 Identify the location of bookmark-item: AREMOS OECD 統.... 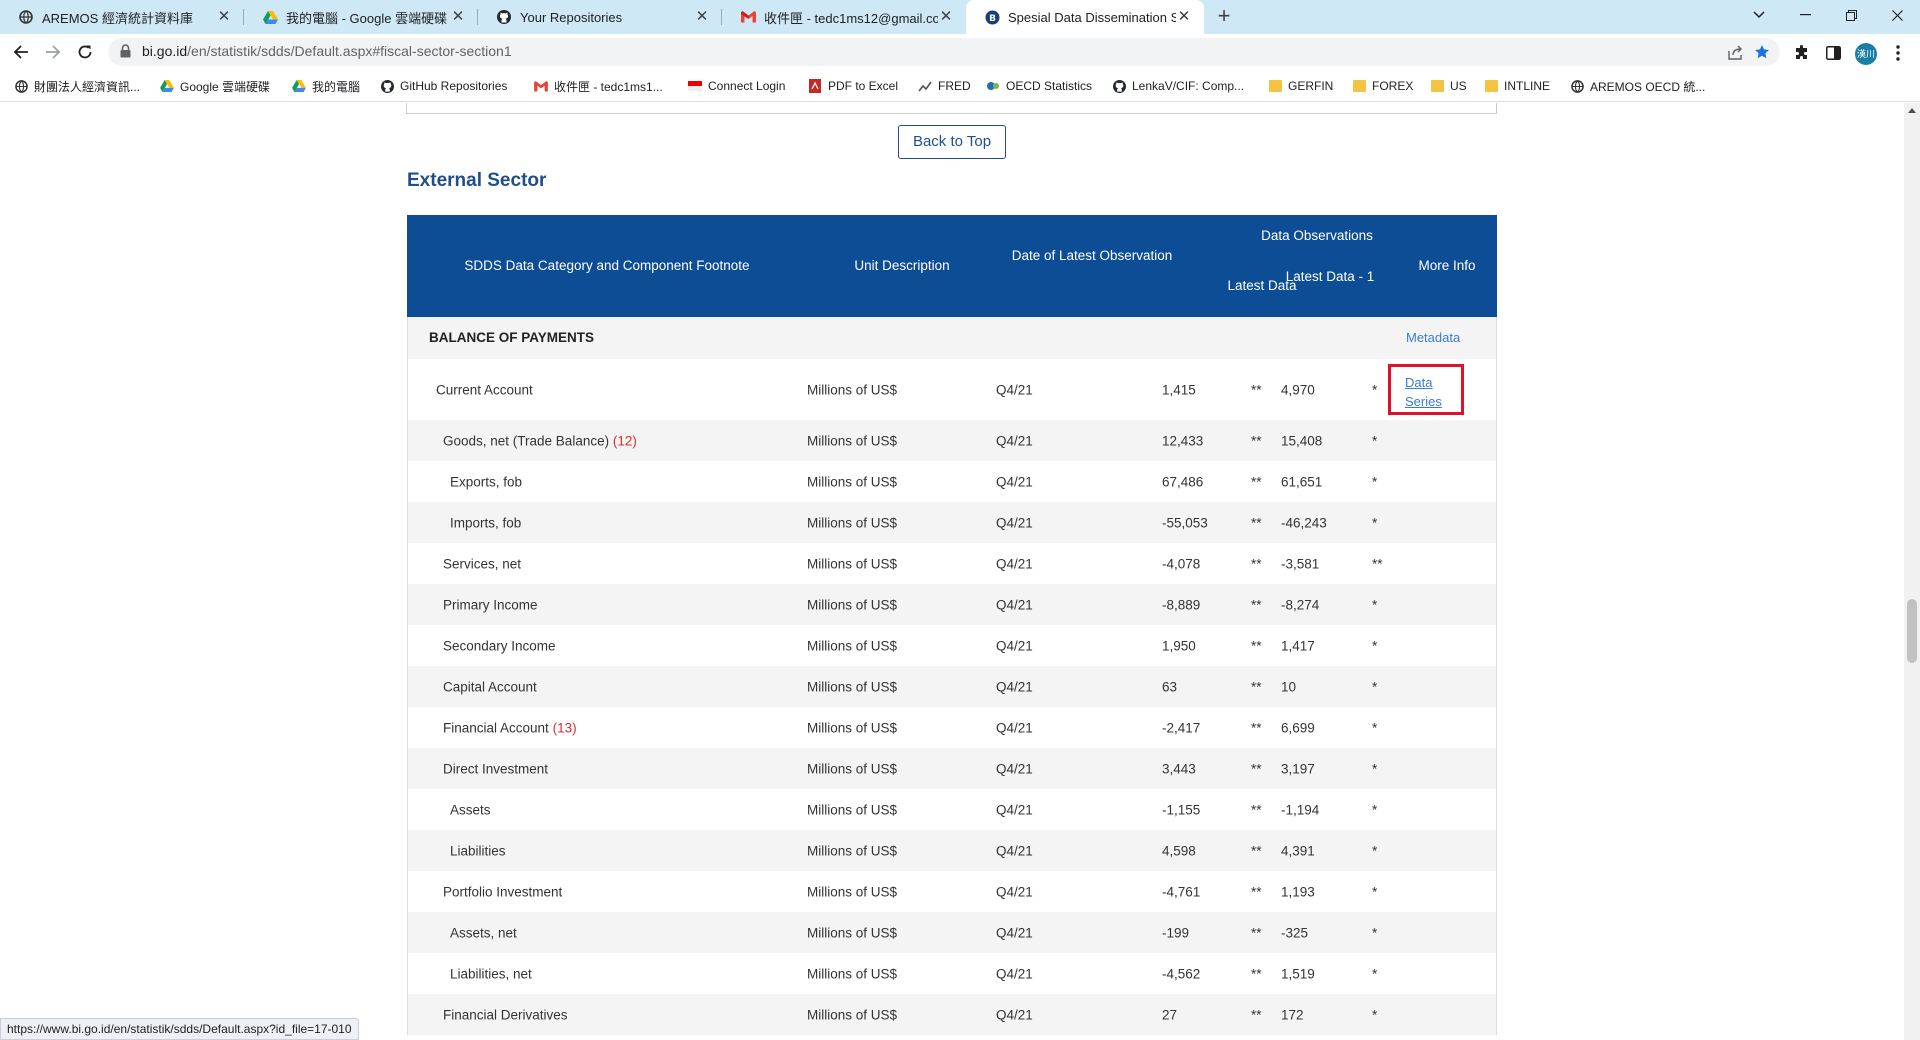
(1637, 86).